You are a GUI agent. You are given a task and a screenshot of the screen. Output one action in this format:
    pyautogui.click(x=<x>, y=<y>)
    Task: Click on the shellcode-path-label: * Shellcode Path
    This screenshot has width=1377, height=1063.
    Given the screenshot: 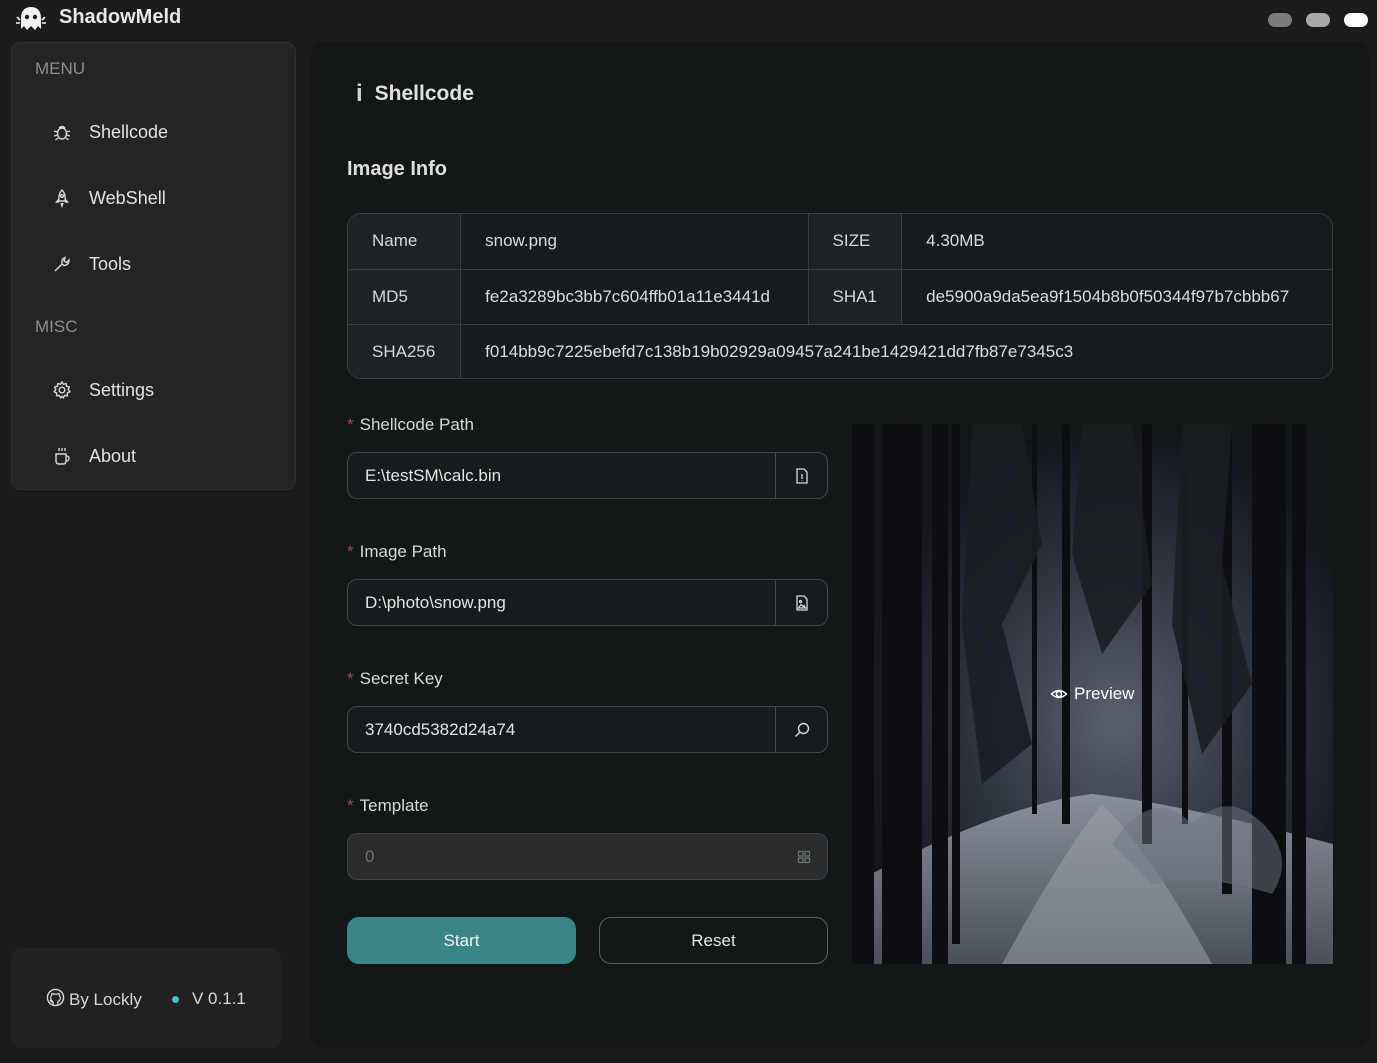 What is the action you would take?
    pyautogui.click(x=410, y=424)
    